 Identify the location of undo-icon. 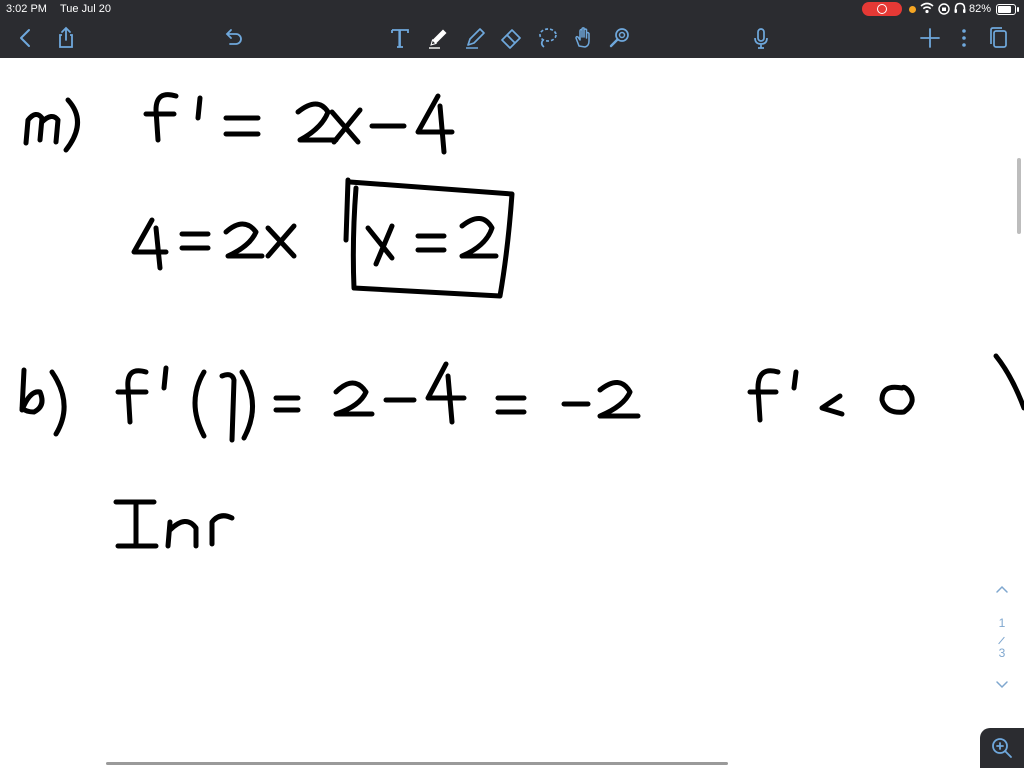
(233, 38).